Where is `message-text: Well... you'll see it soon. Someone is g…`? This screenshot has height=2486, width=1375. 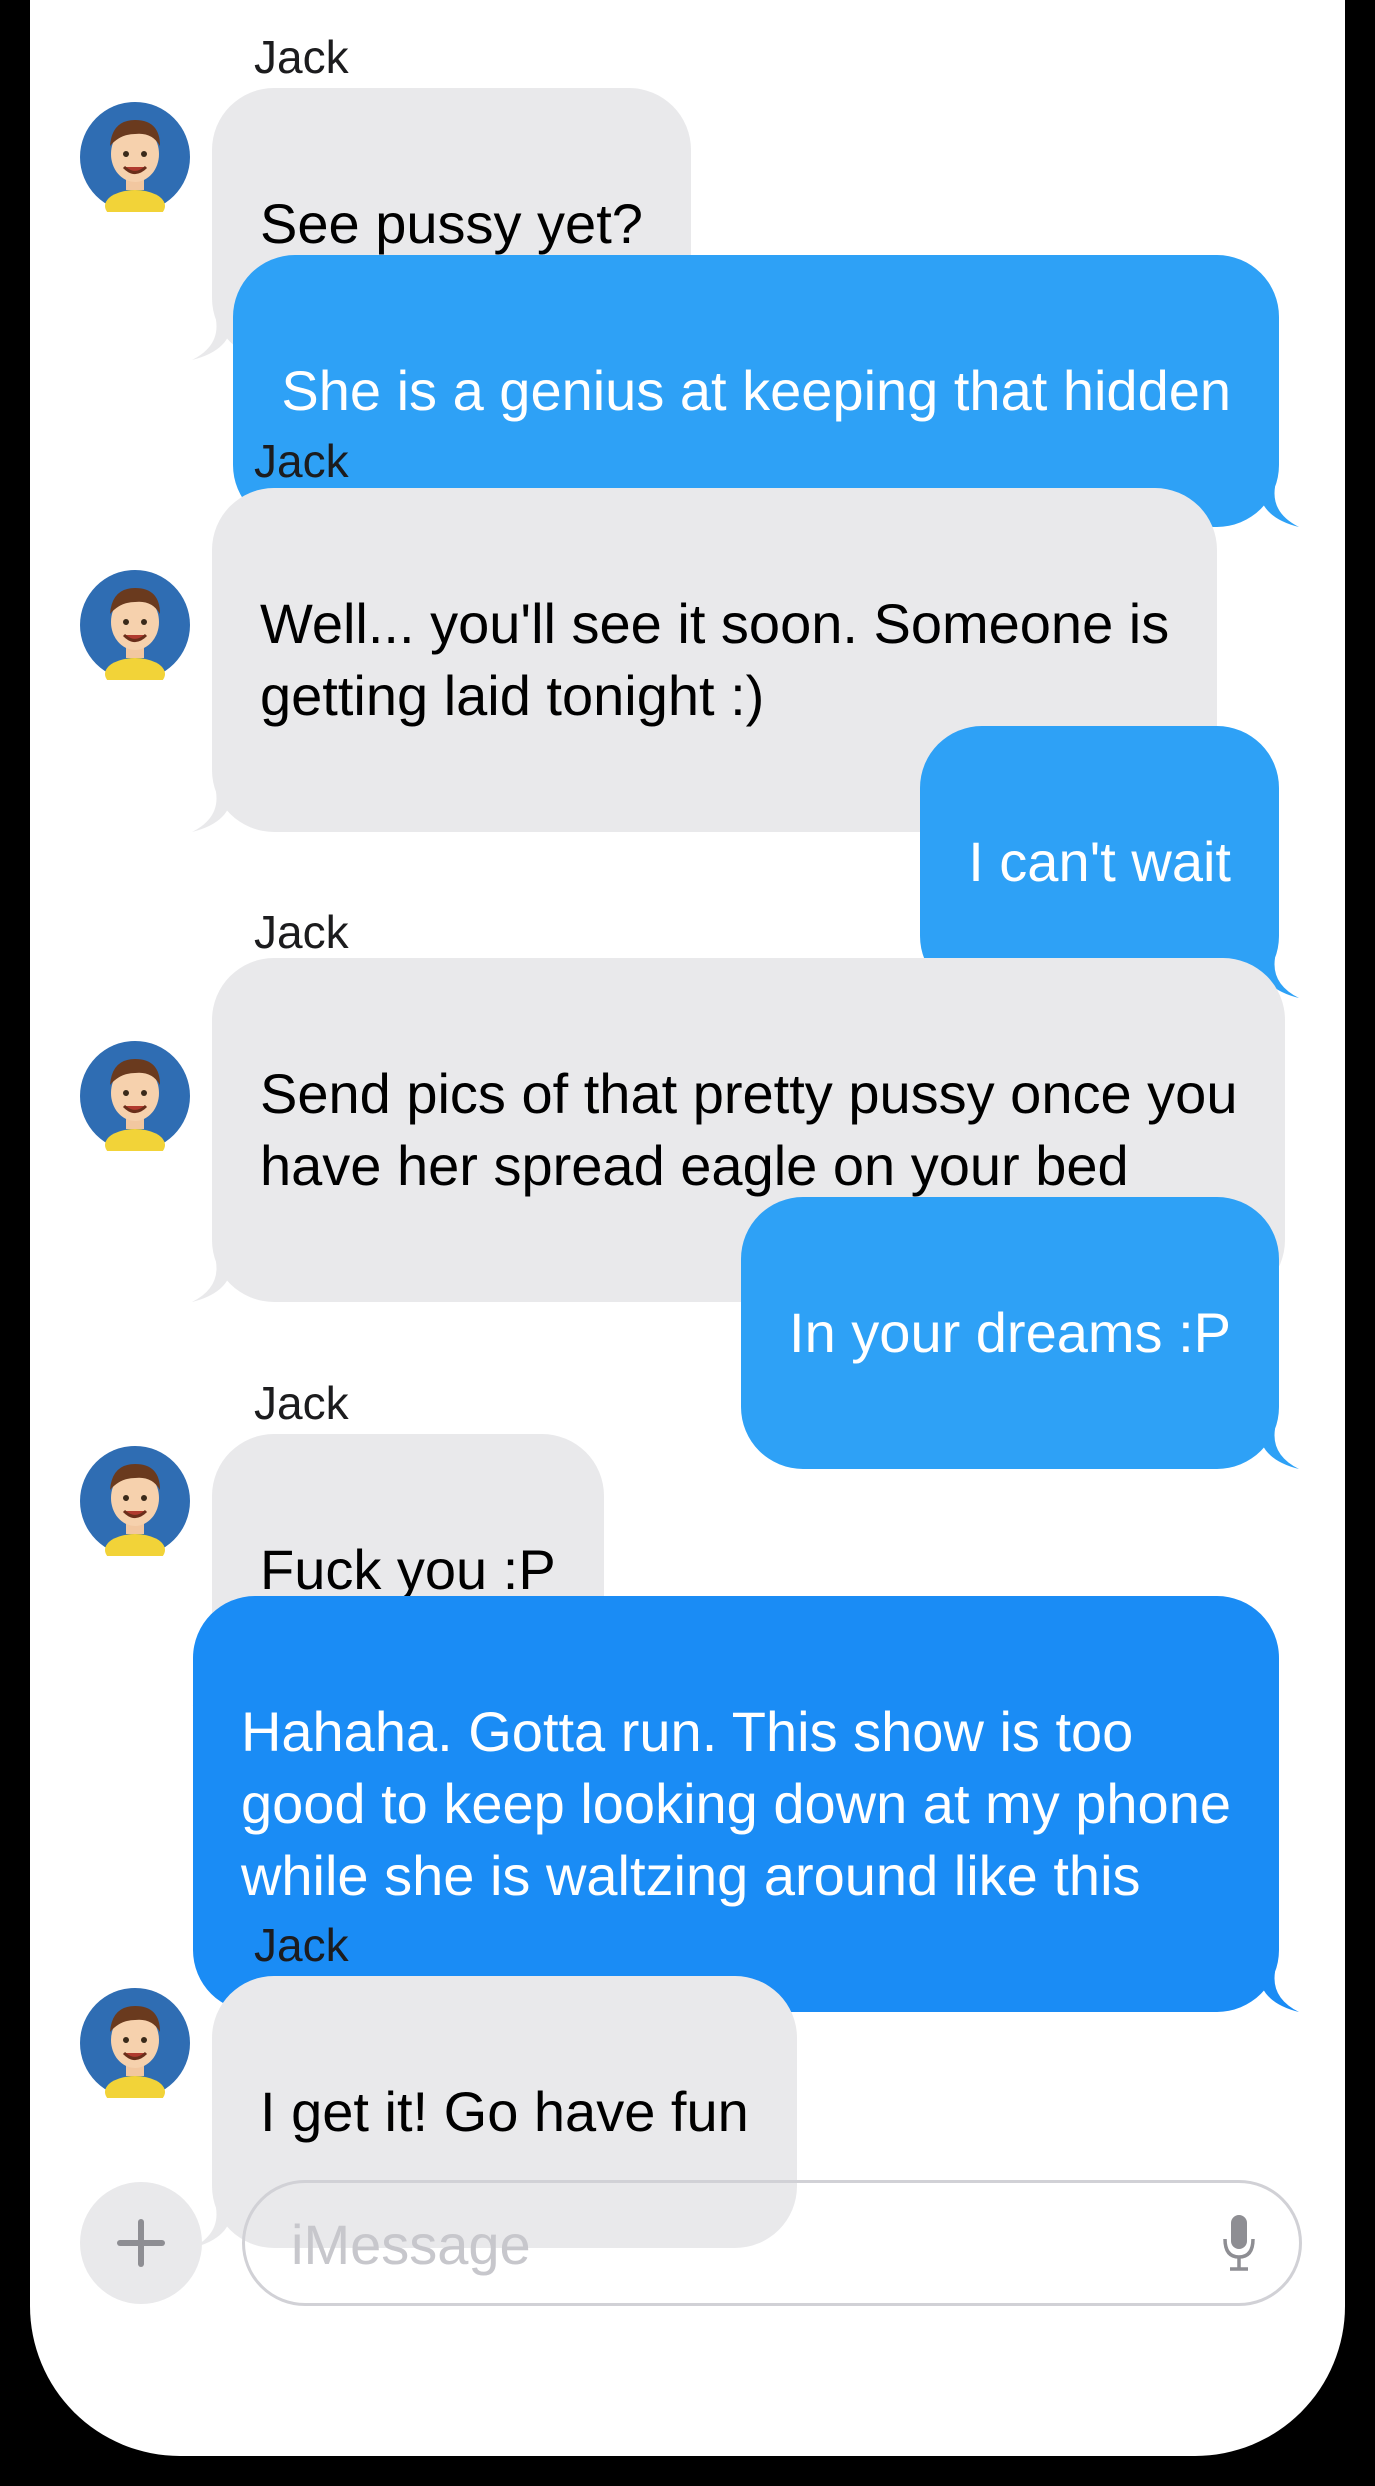 message-text: Well... you'll see it soon. Someone is g… is located at coordinates (715, 659).